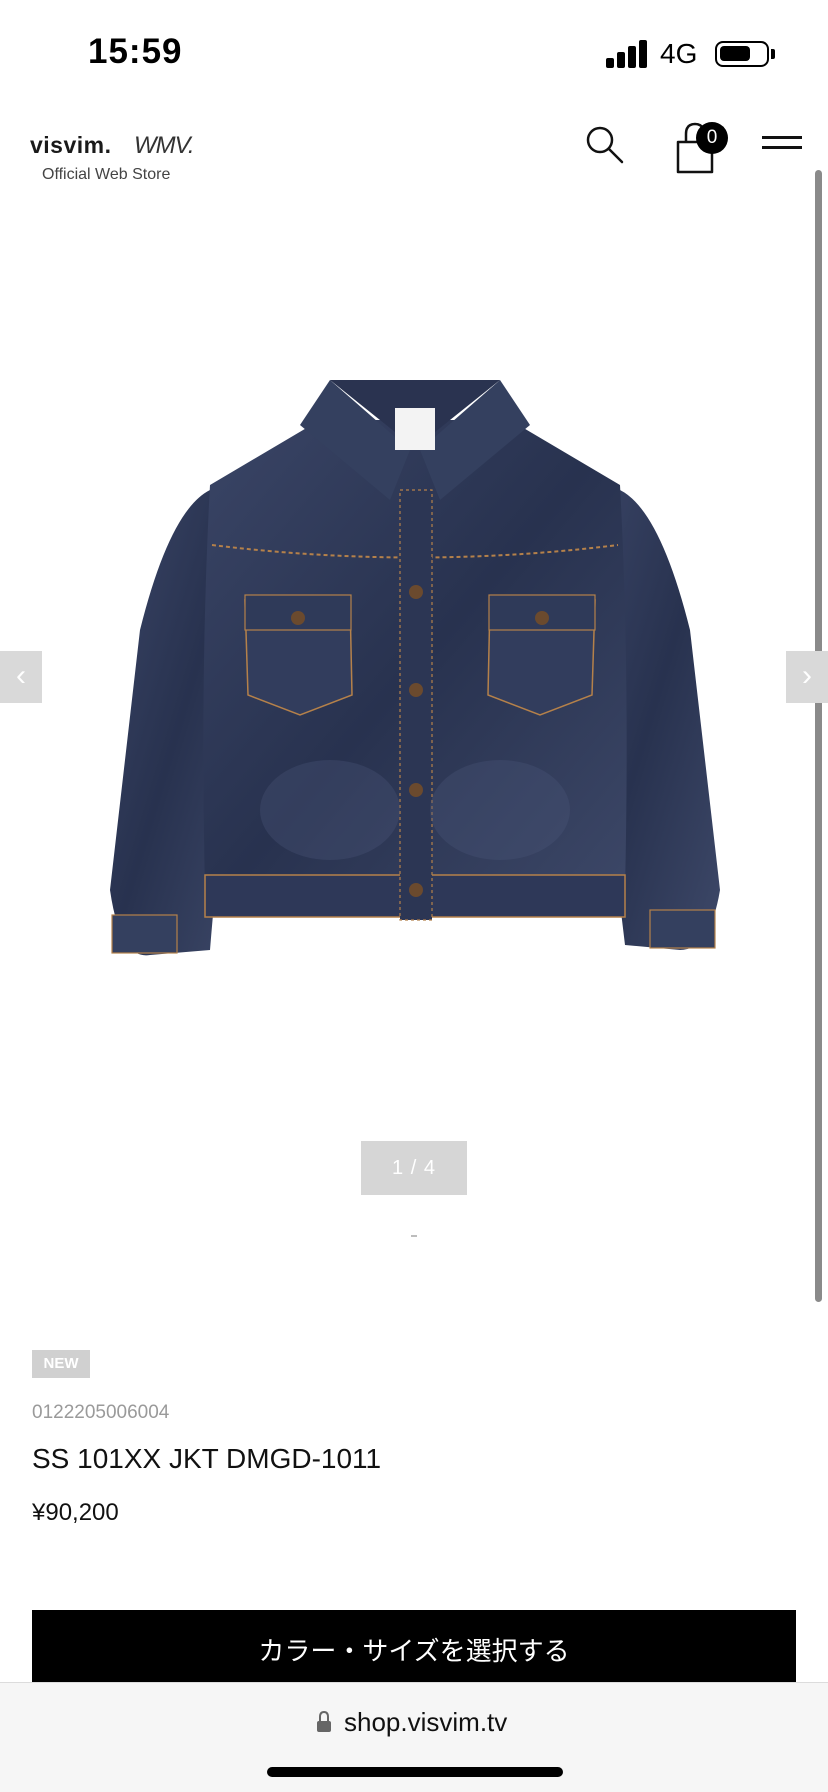 The height and width of the screenshot is (1792, 828). I want to click on status-bar: 15:59 4G, so click(414, 55).